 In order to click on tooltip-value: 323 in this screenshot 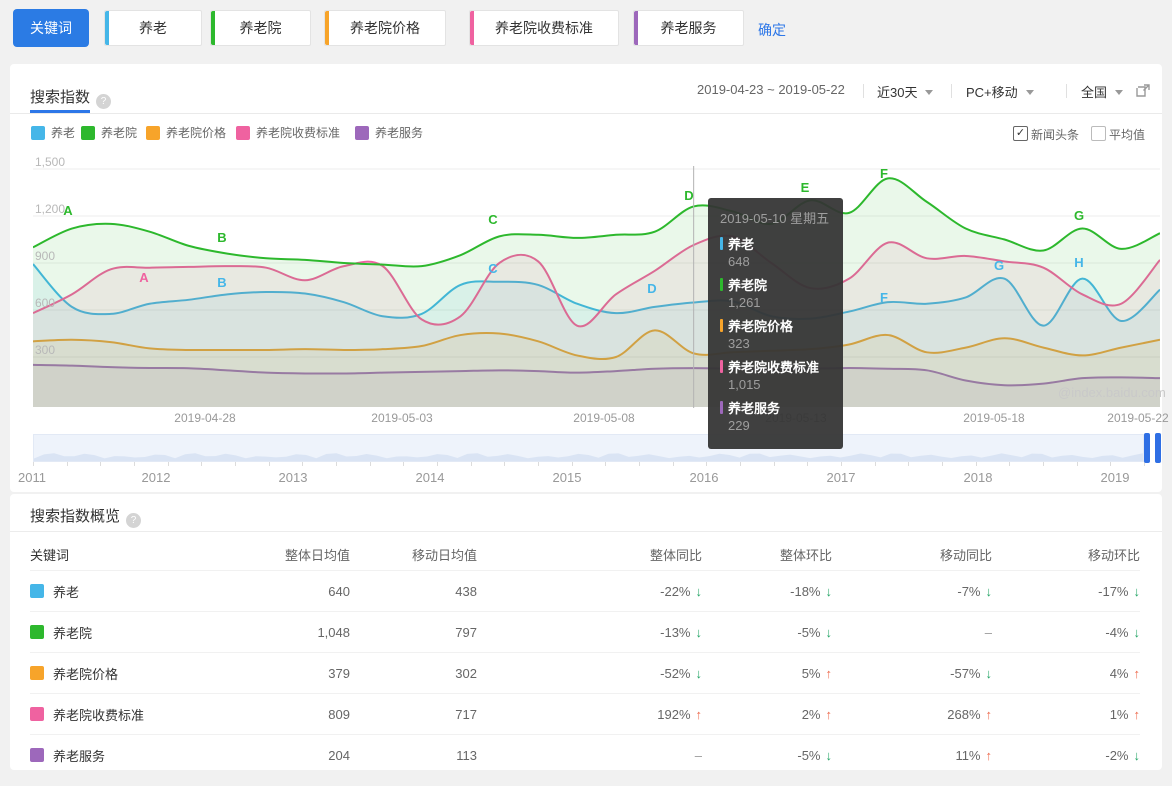, I will do `click(739, 343)`.